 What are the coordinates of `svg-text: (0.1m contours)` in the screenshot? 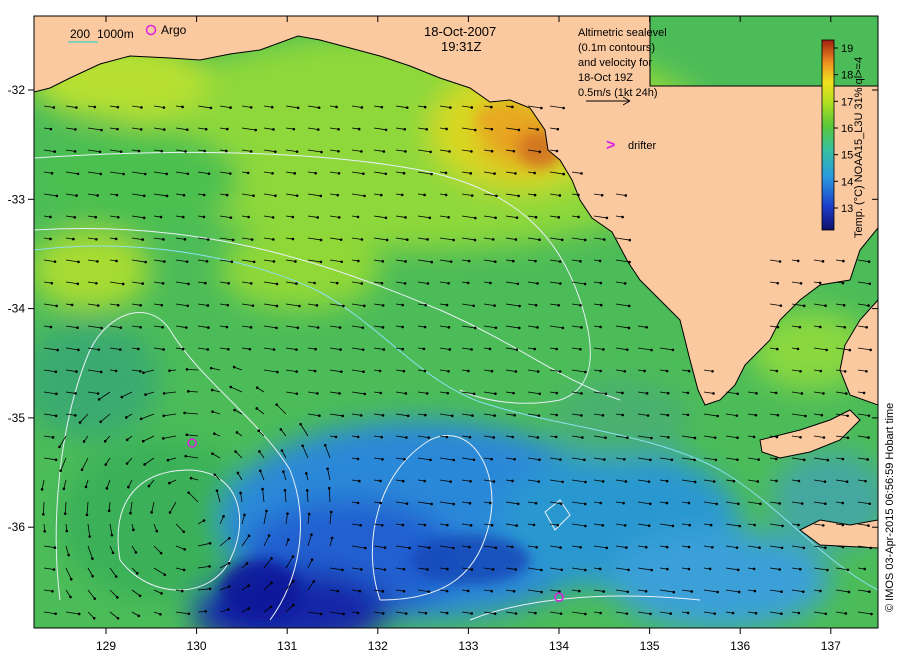 It's located at (616, 48).